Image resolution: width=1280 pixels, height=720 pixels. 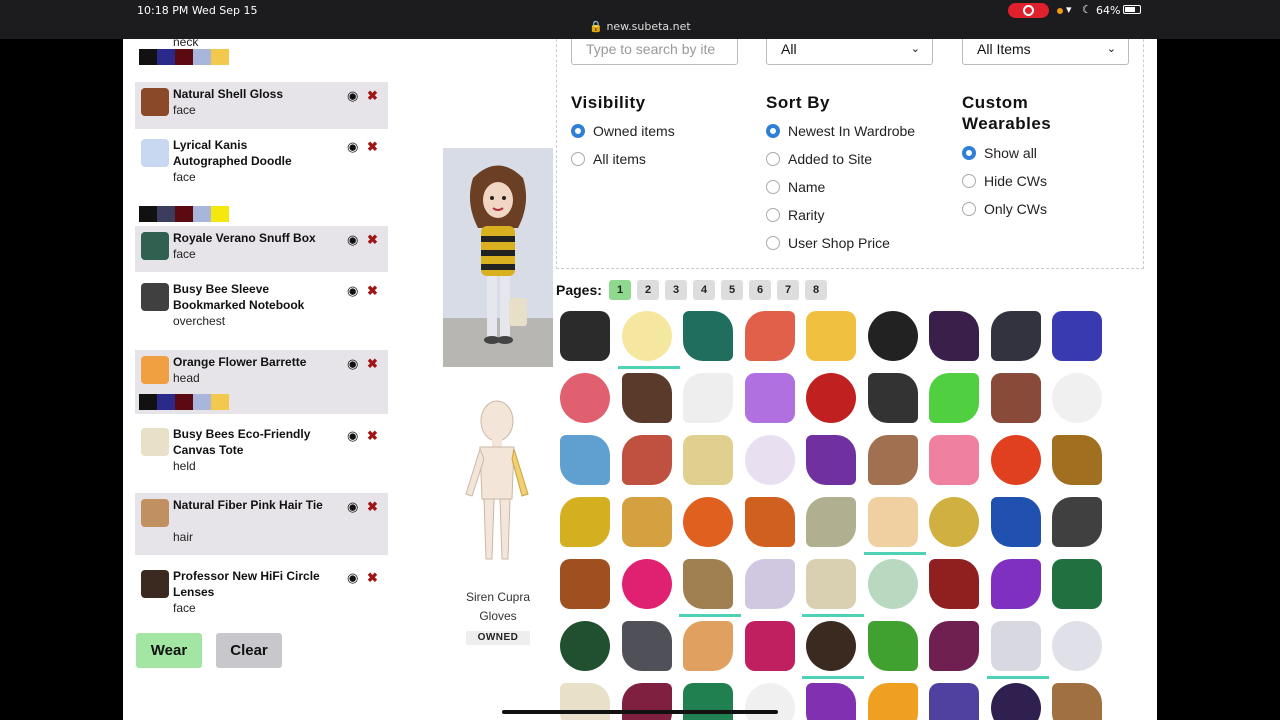 What do you see at coordinates (169, 650) in the screenshot?
I see `wear-button: Wear` at bounding box center [169, 650].